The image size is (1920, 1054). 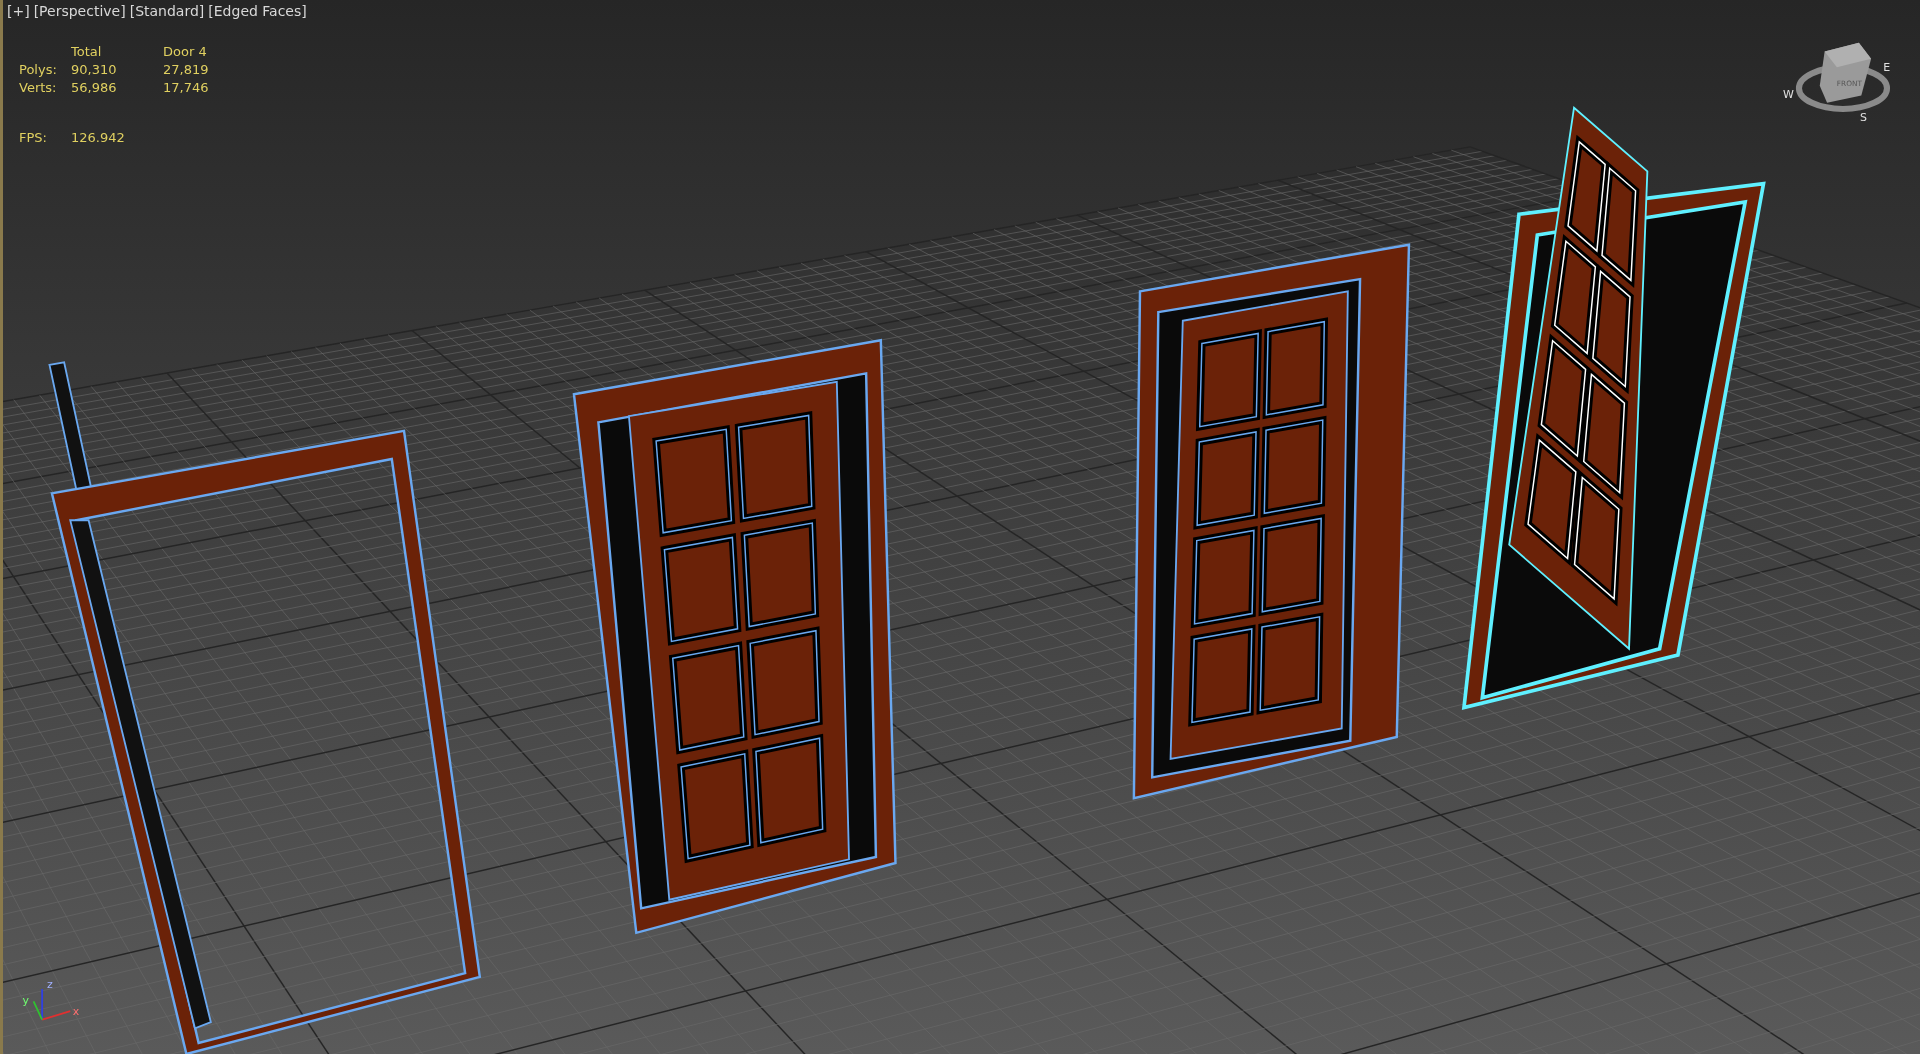 I want to click on viewport-menu-label: [Perspective], so click(x=79, y=11).